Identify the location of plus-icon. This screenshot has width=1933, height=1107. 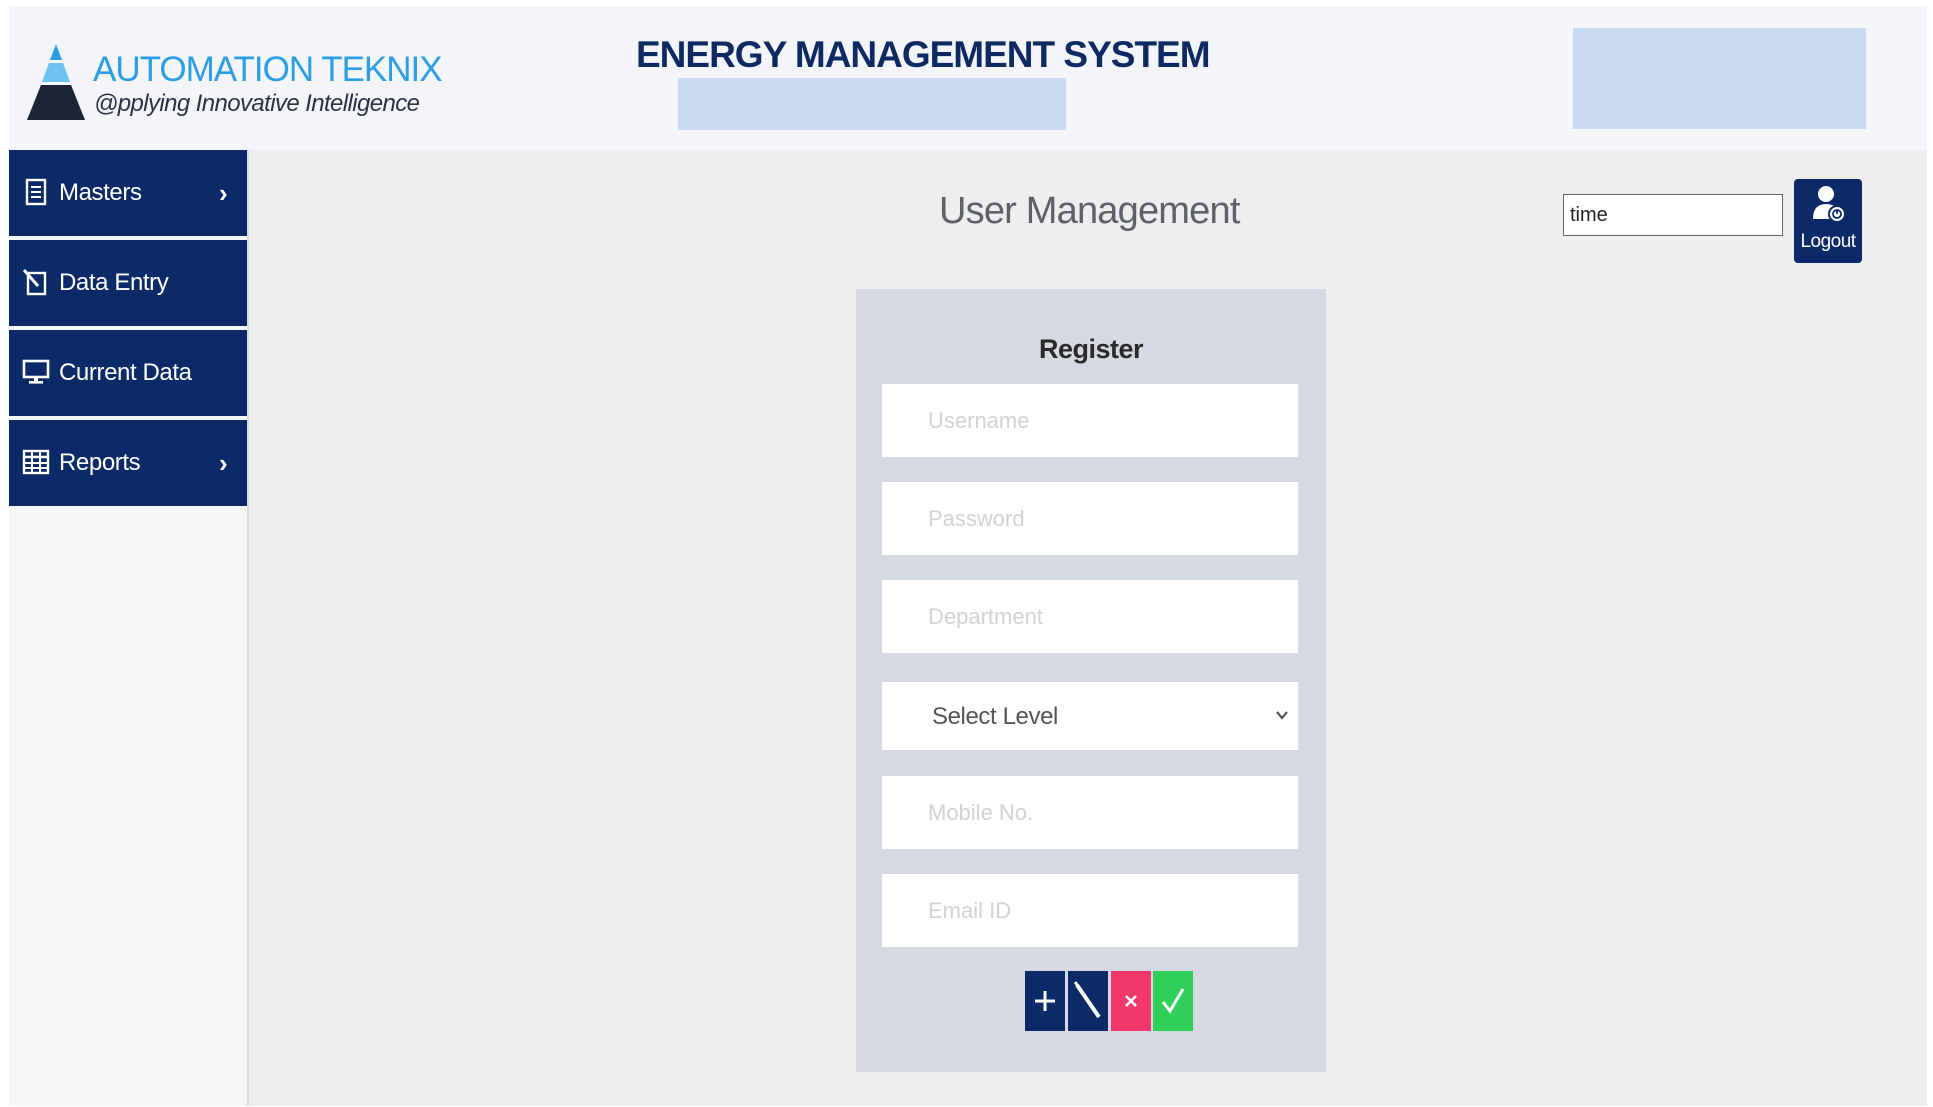
(1045, 1001).